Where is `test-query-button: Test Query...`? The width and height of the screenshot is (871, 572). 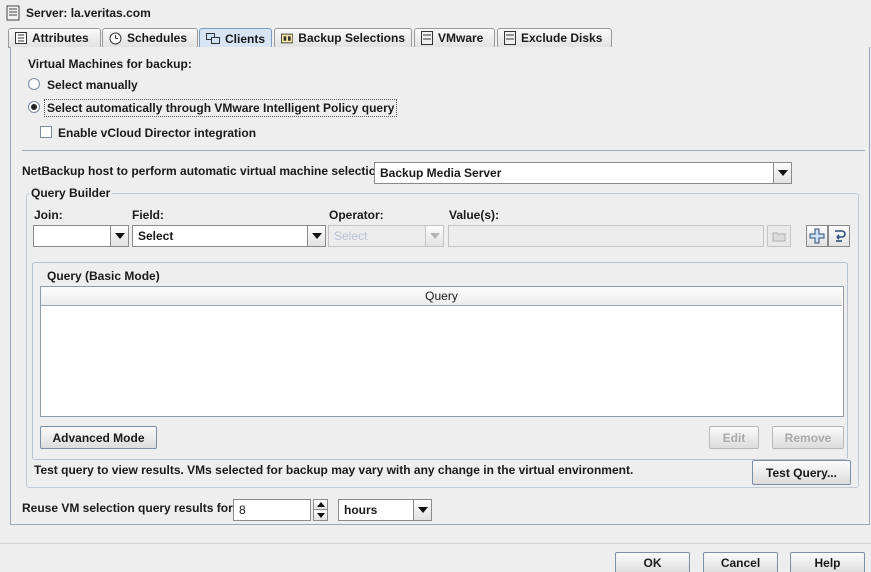
test-query-button: Test Query... is located at coordinates (801, 472).